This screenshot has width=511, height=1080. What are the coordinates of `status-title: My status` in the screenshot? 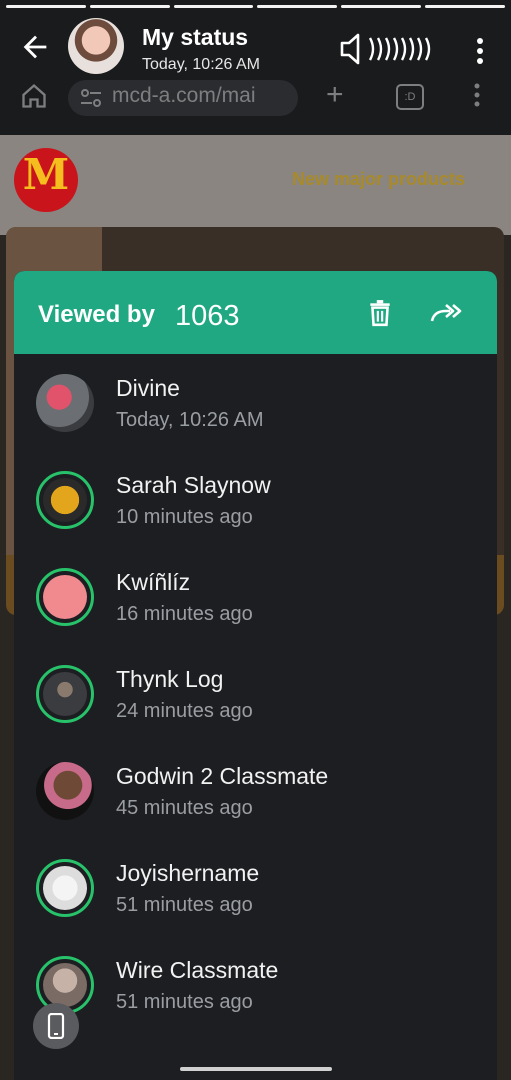 It's located at (195, 37).